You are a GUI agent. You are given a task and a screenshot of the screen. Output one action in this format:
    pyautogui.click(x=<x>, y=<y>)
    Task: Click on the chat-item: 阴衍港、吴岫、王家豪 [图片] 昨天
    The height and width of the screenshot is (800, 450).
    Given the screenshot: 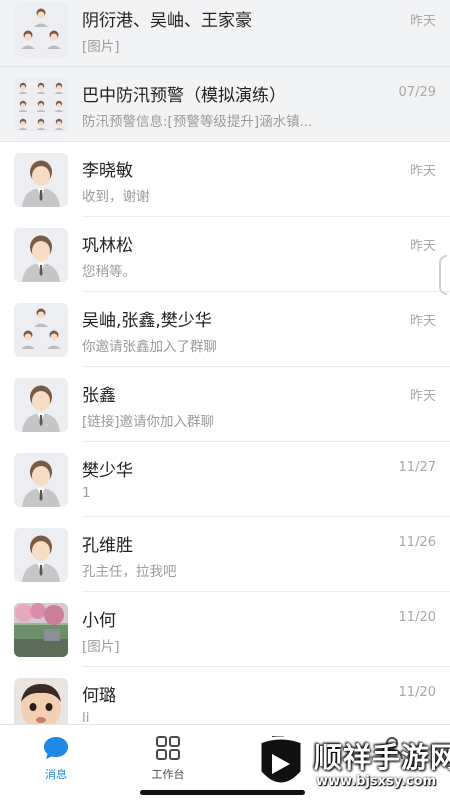 What is the action you would take?
    pyautogui.click(x=225, y=33)
    